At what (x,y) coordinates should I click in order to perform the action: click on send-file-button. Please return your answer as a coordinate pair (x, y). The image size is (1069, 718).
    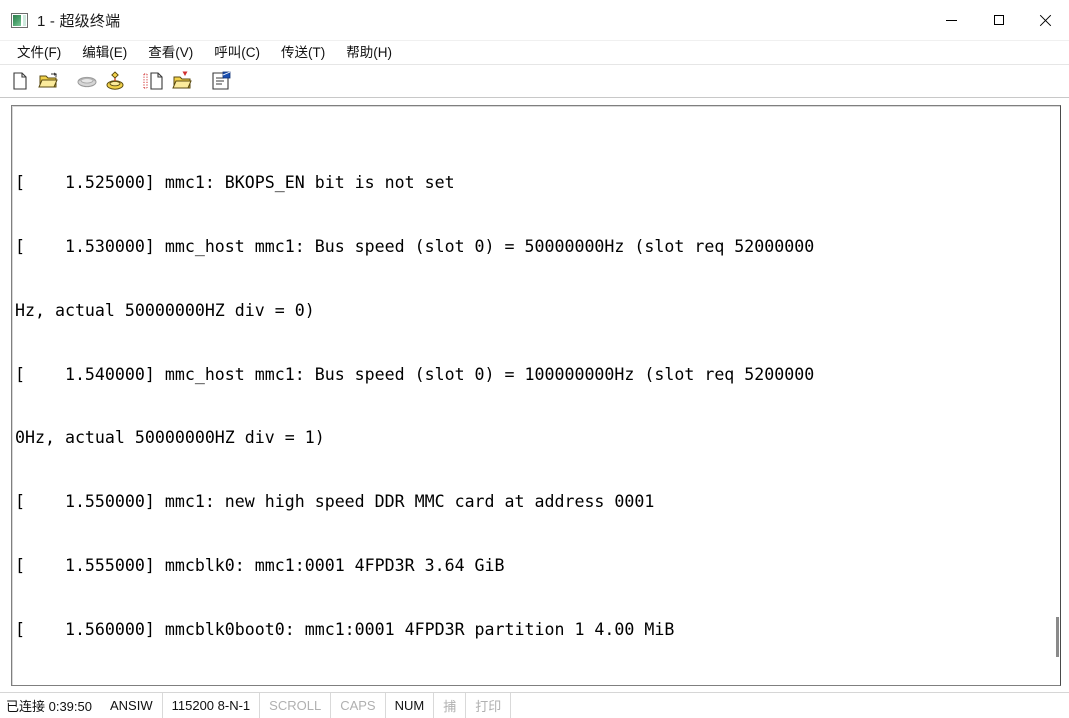
    Looking at the image, I should click on (154, 81).